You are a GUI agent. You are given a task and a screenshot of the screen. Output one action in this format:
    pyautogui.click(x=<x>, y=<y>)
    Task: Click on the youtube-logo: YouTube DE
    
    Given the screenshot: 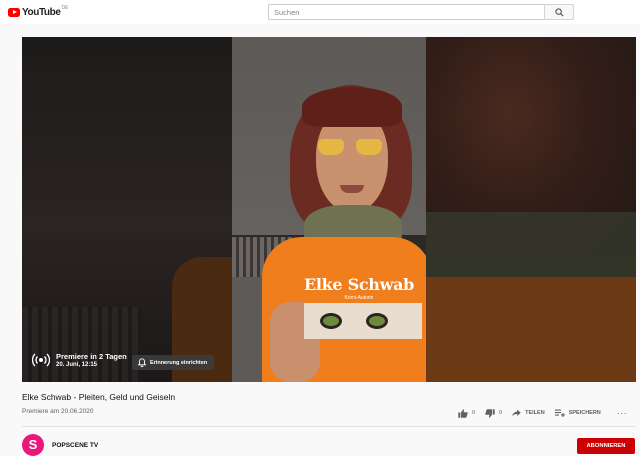 What is the action you would take?
    pyautogui.click(x=38, y=12)
    